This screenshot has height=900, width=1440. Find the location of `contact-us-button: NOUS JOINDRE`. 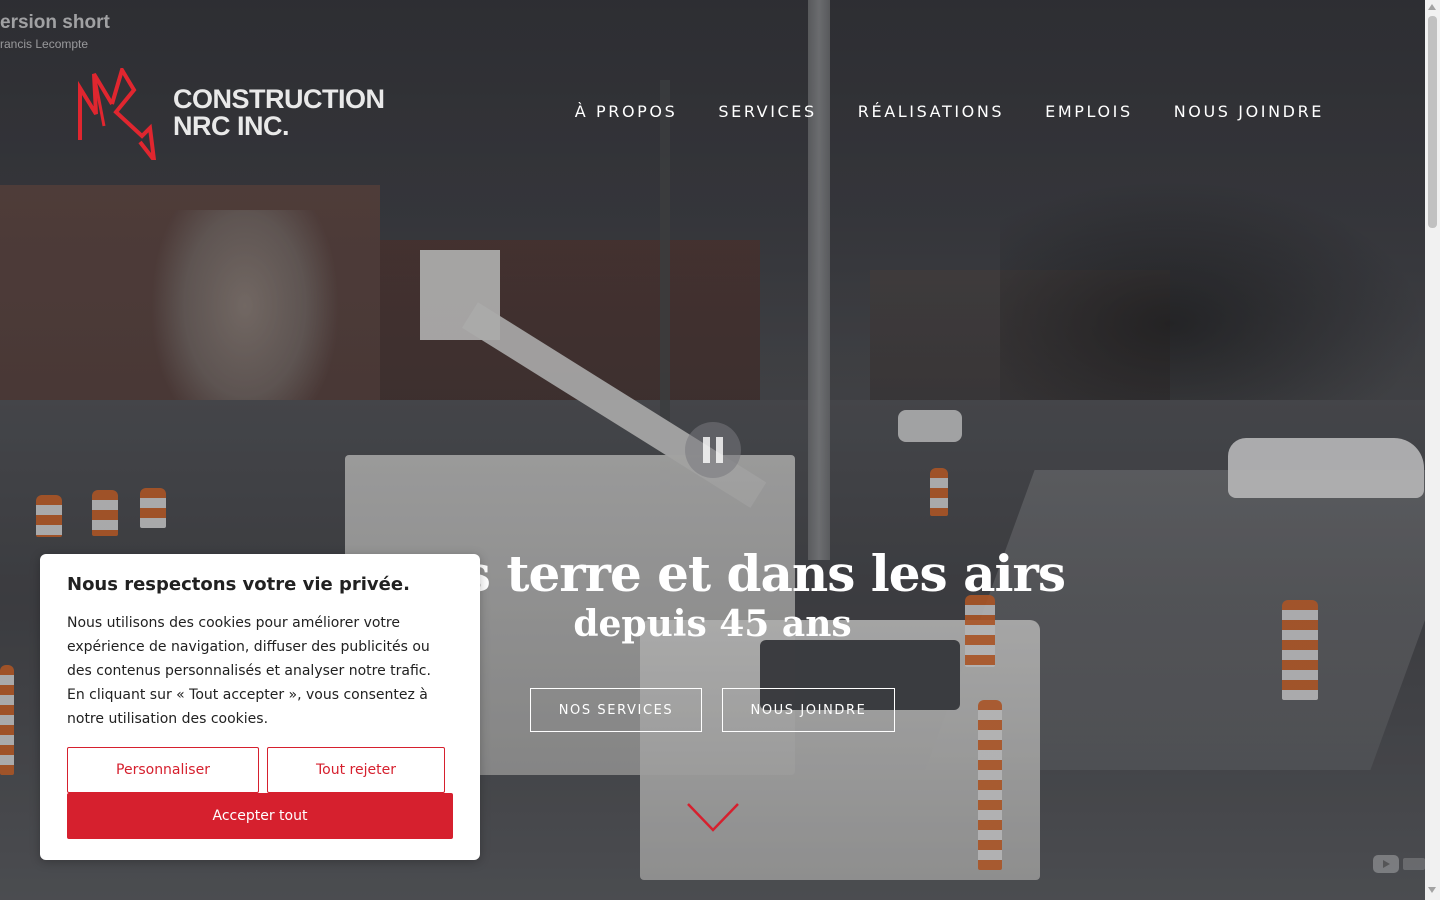

contact-us-button: NOUS JOINDRE is located at coordinates (808, 710).